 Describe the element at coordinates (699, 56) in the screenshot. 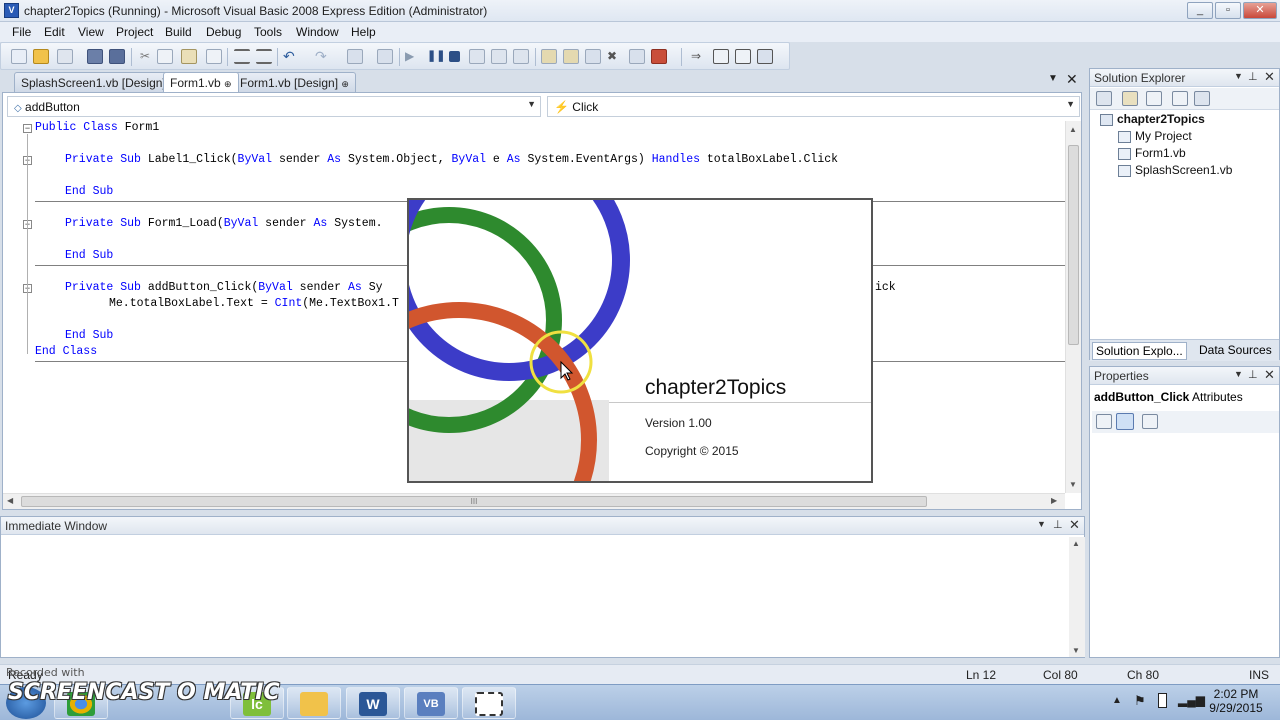

I see `pointer-icon: ⇒` at that location.